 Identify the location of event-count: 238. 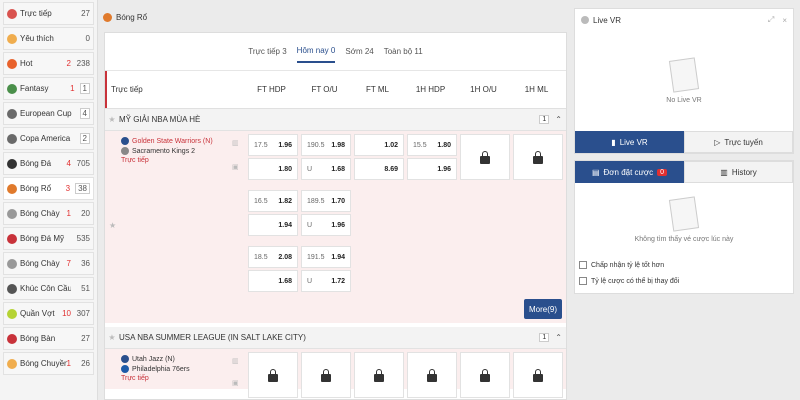
(83, 63).